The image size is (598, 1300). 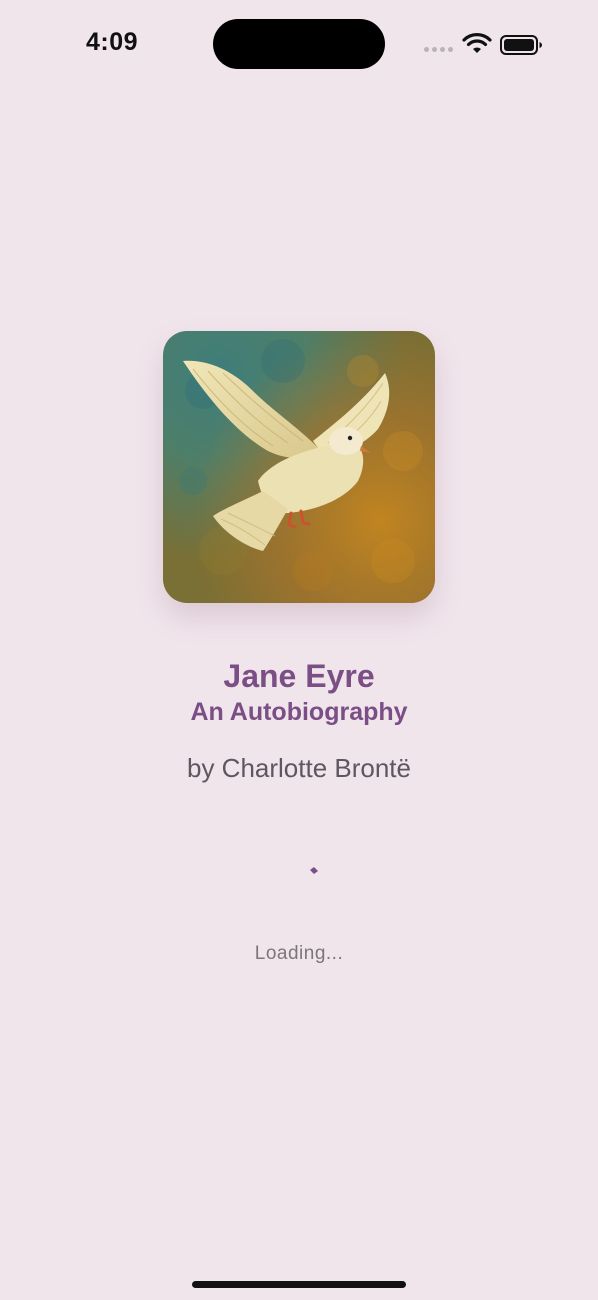 I want to click on dynamic-island, so click(x=299, y=44).